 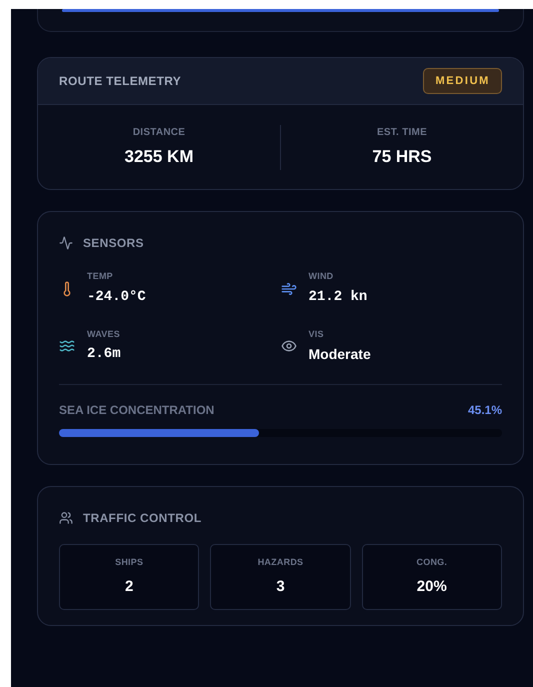 What do you see at coordinates (485, 410) in the screenshot?
I see `meter-reading: 45.1%` at bounding box center [485, 410].